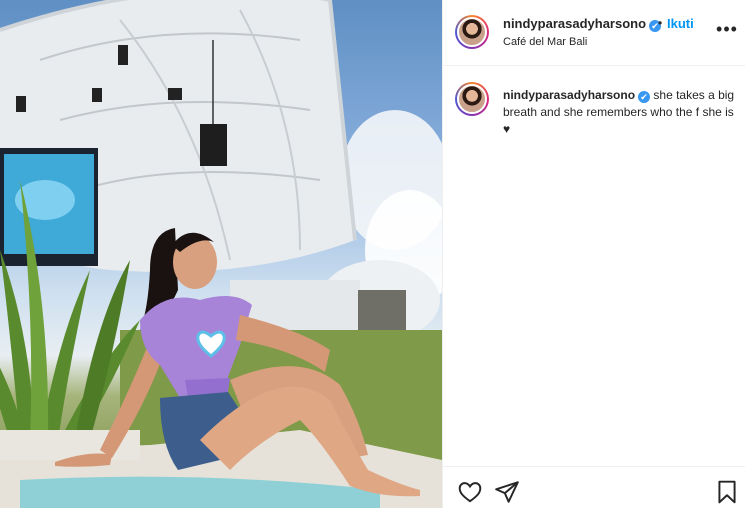 This screenshot has width=745, height=508. What do you see at coordinates (680, 23) in the screenshot?
I see `follow-button: Ikuti` at bounding box center [680, 23].